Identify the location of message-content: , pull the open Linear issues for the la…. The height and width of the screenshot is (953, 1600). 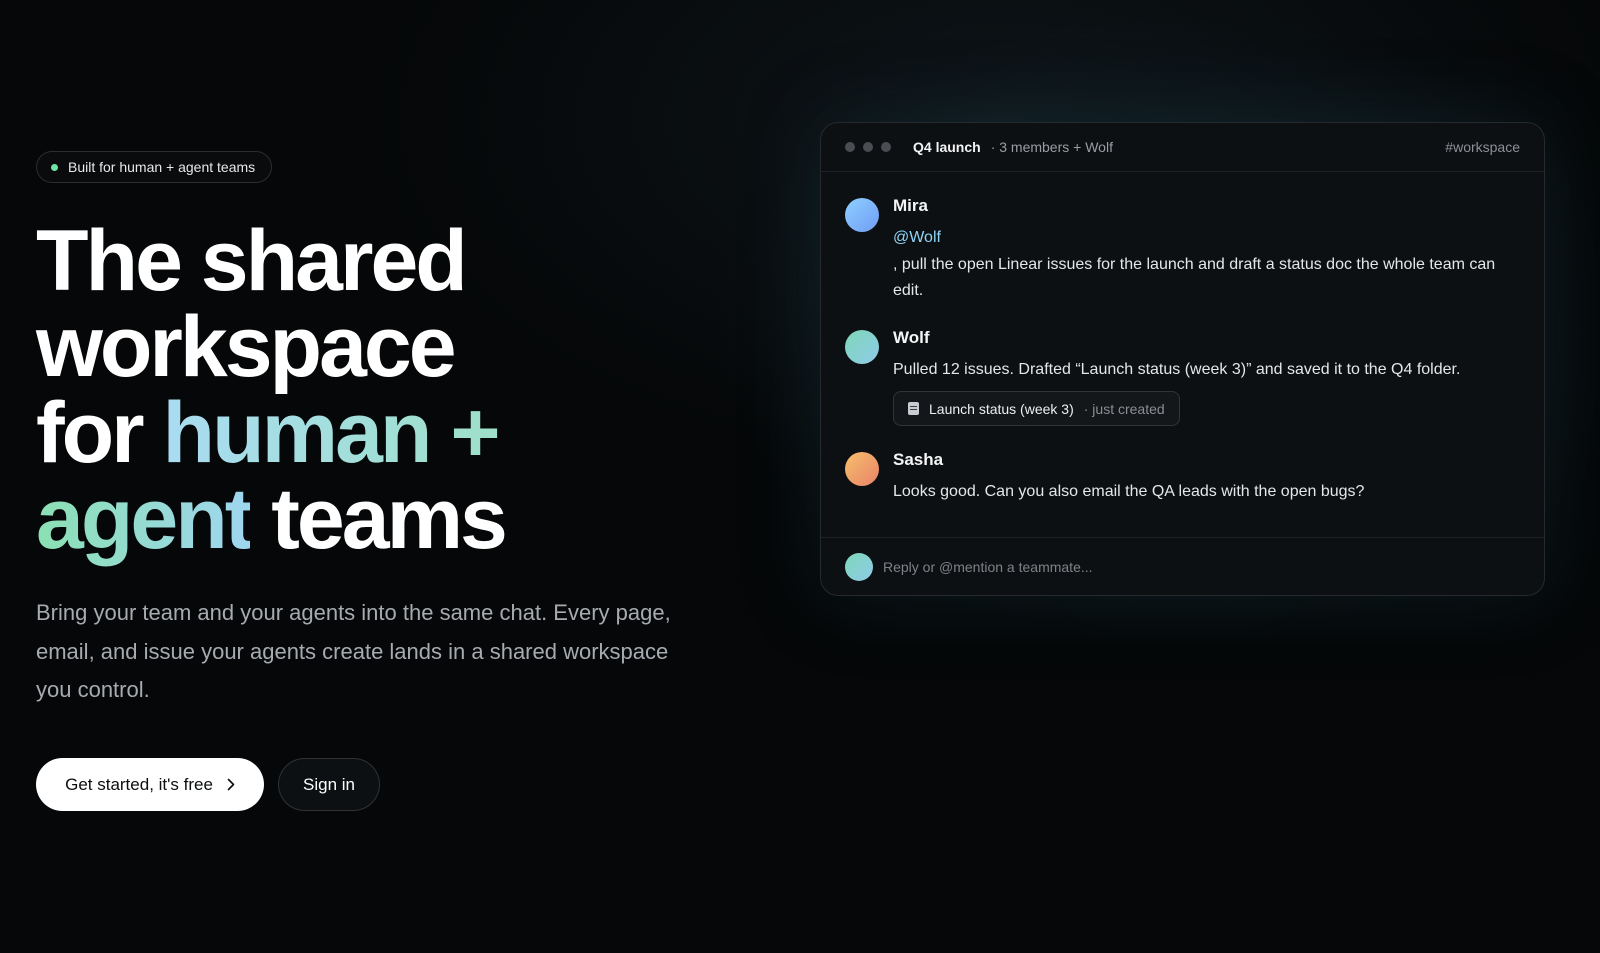
(1194, 277).